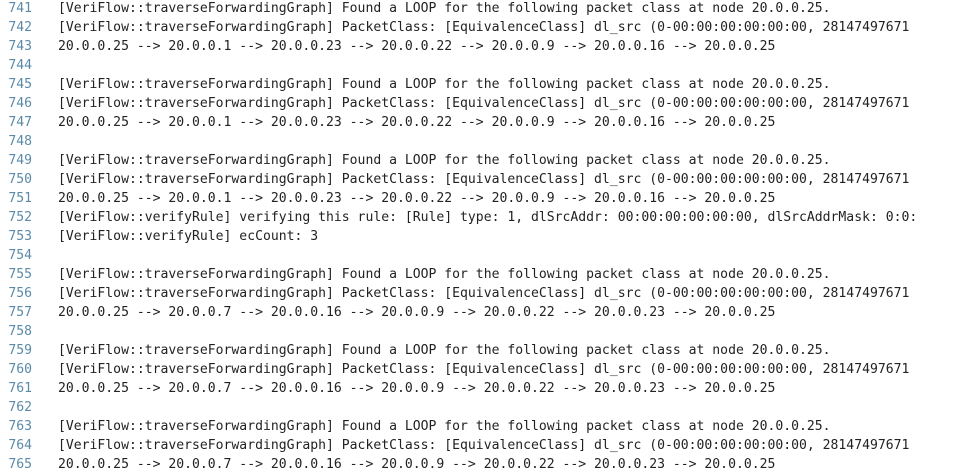 The height and width of the screenshot is (476, 971). What do you see at coordinates (20, 388) in the screenshot?
I see `line-number: 761` at bounding box center [20, 388].